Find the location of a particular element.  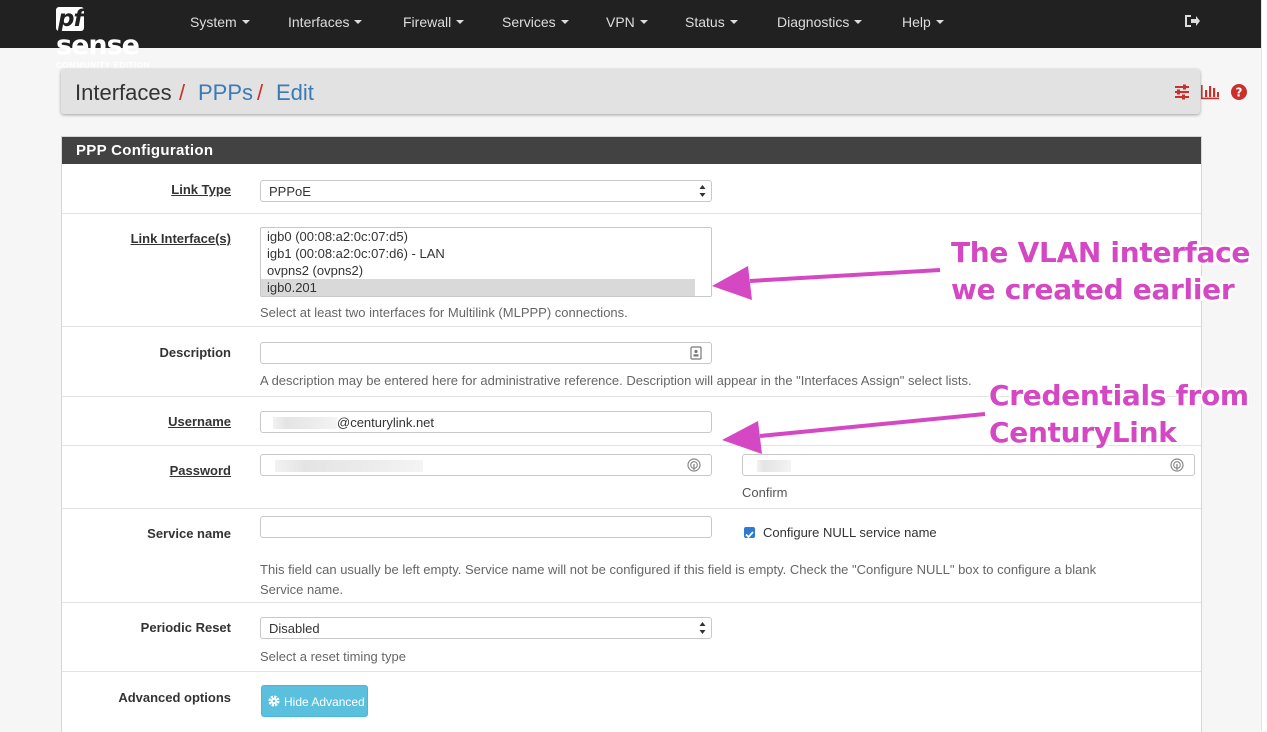

nav-diagnostics: Diagnostics is located at coordinates (820, 22).